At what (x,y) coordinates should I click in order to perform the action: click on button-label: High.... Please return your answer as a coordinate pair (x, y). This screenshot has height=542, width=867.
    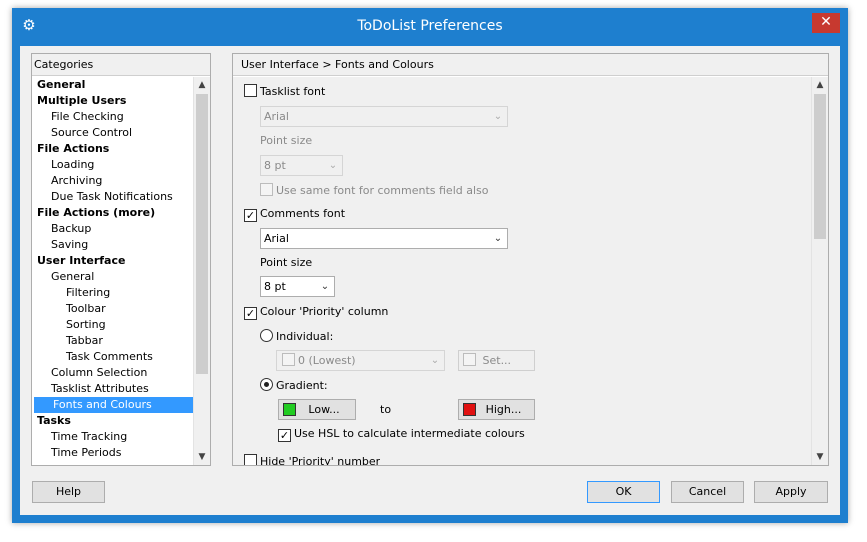
    Looking at the image, I should click on (503, 409).